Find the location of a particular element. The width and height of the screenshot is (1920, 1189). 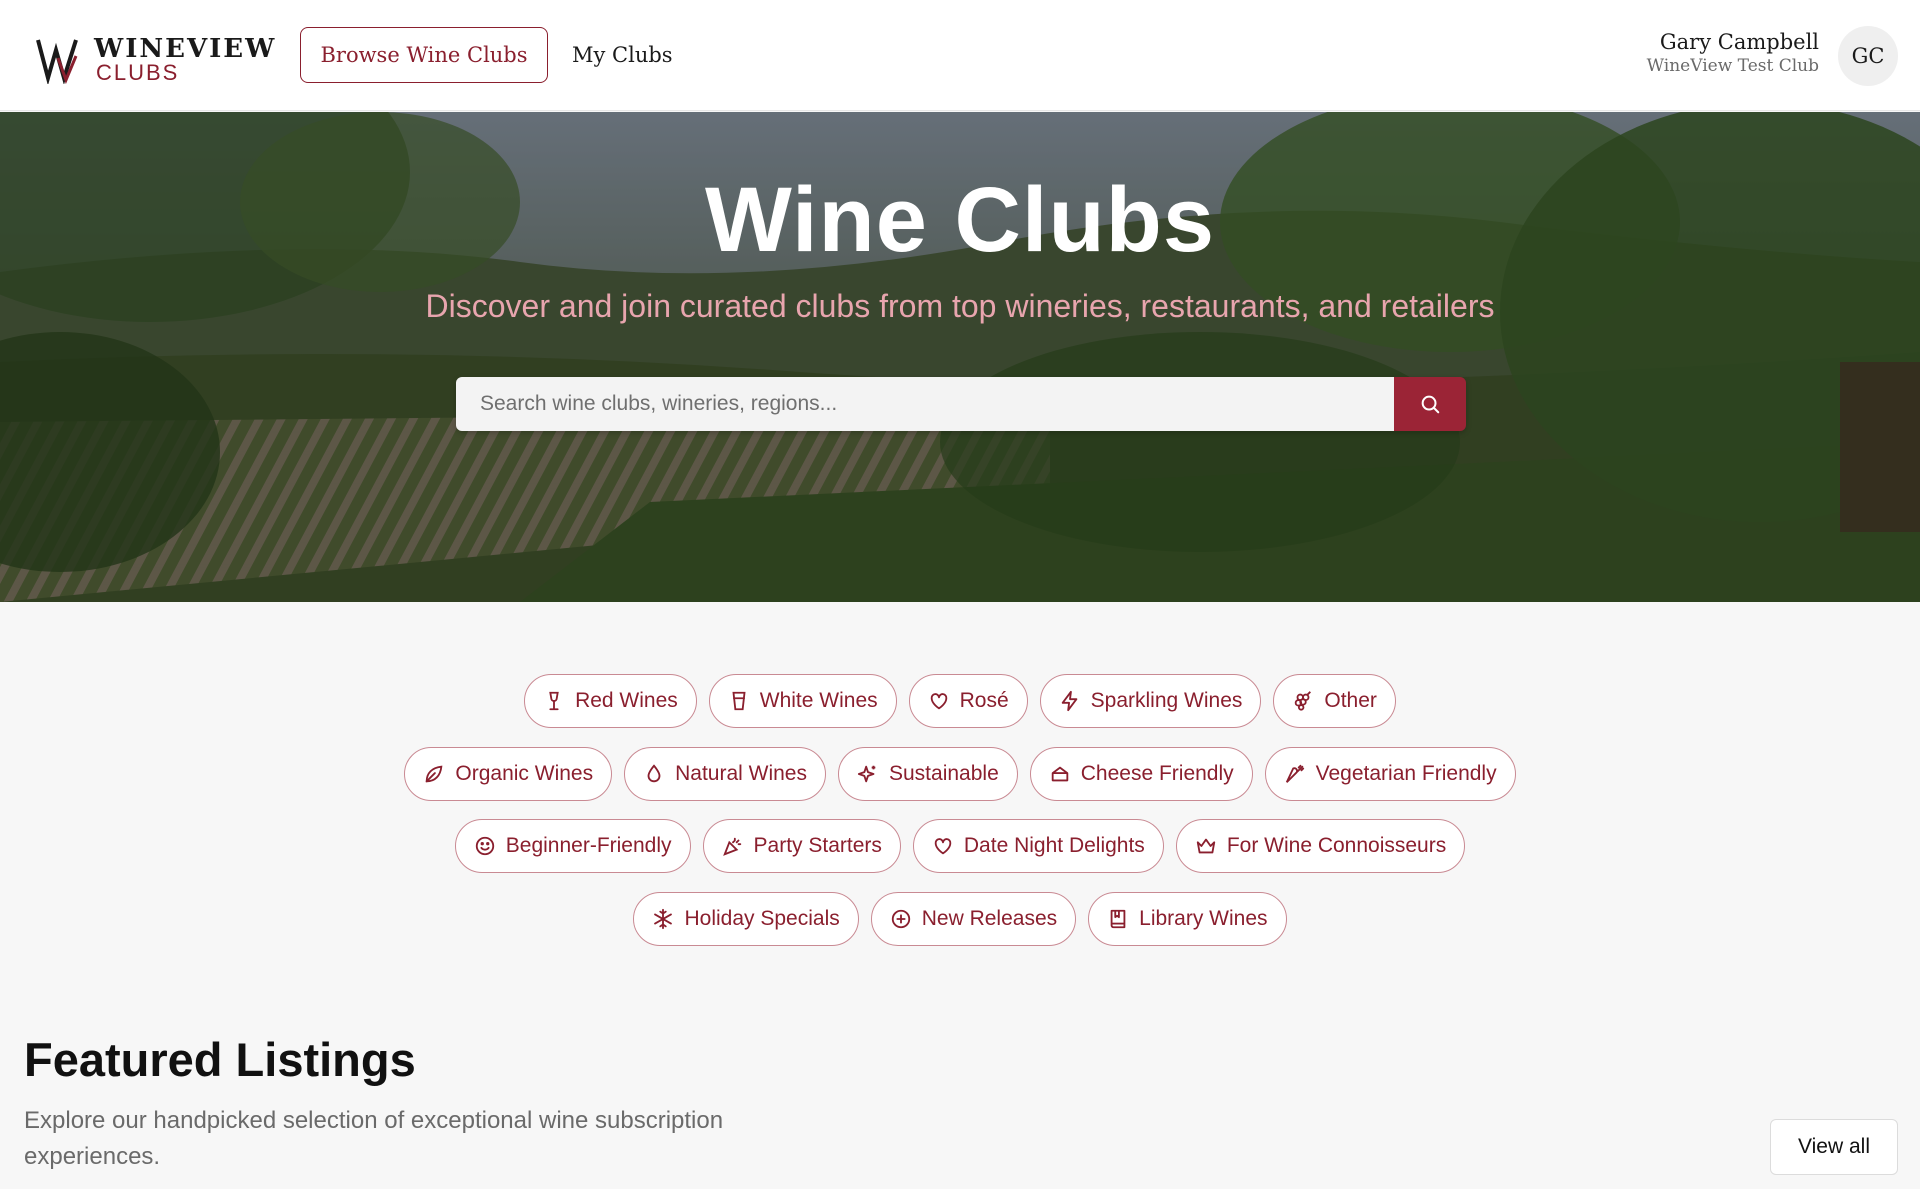

logo-subtitle: CLUBS is located at coordinates (138, 72).